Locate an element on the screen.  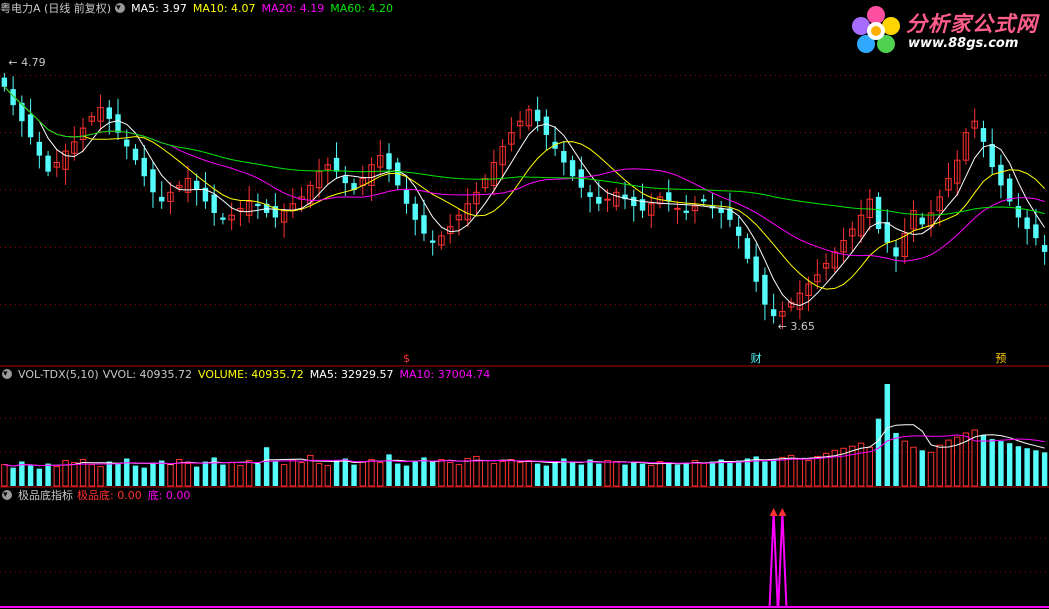
vol-ma10-label: MA10: 37004.74 is located at coordinates (445, 374).